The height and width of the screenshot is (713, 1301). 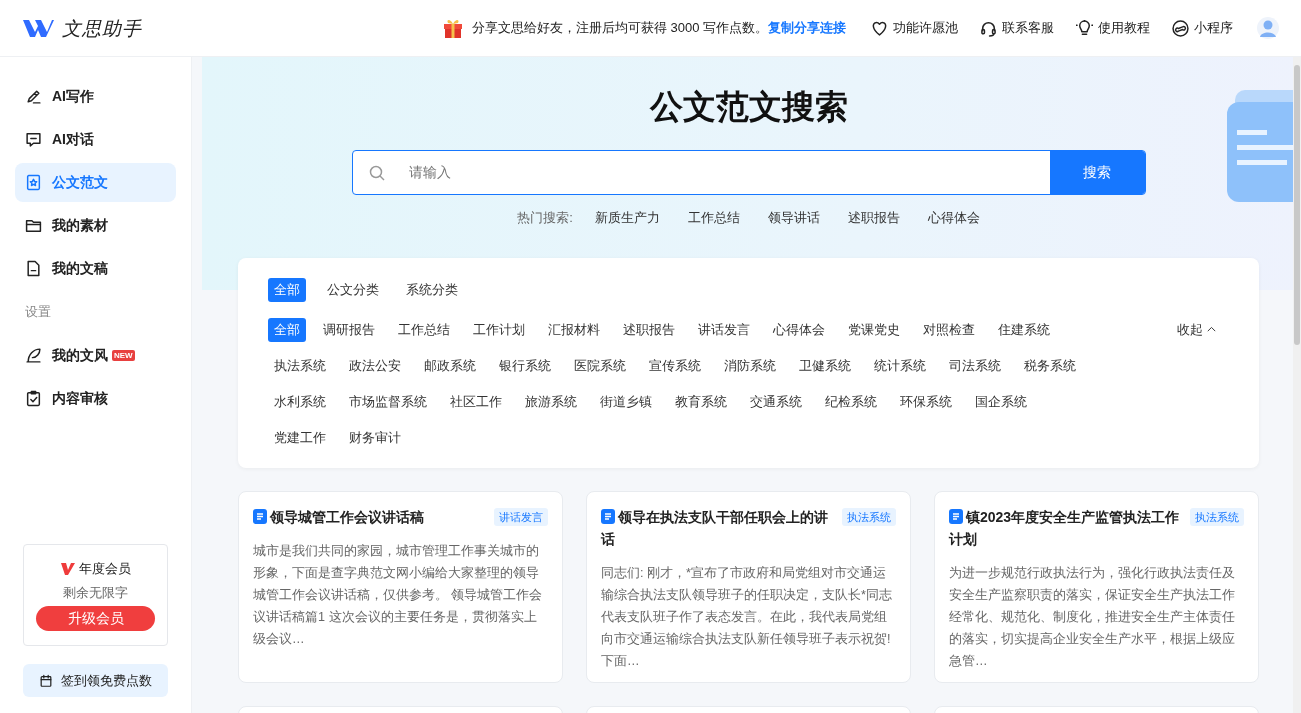 What do you see at coordinates (926, 401) in the screenshot?
I see `category-chip: 环保系统` at bounding box center [926, 401].